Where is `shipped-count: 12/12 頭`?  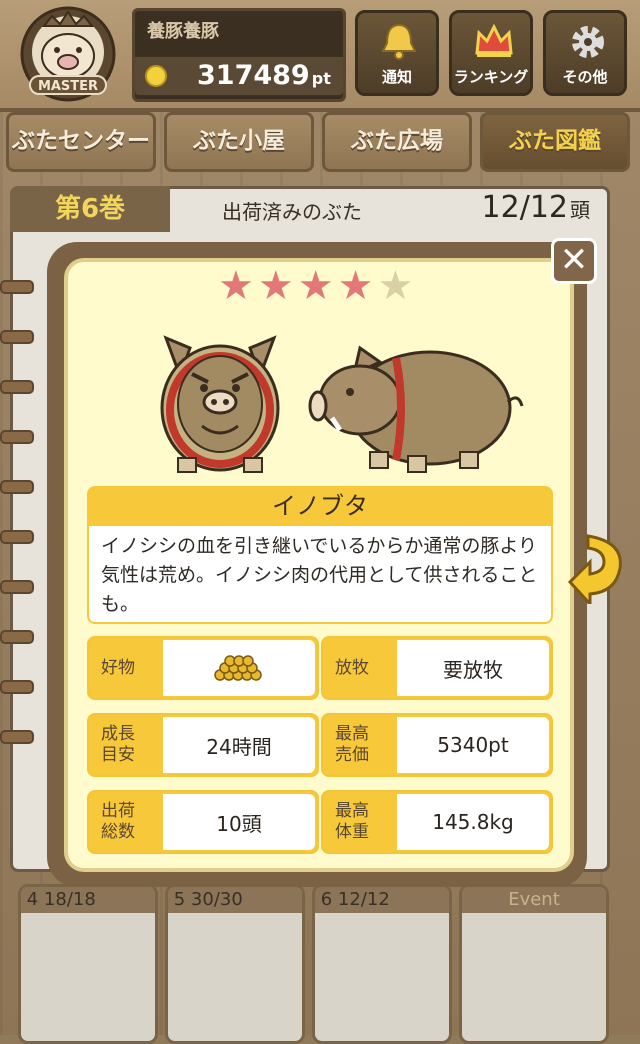 shipped-count: 12/12 頭 is located at coordinates (536, 207).